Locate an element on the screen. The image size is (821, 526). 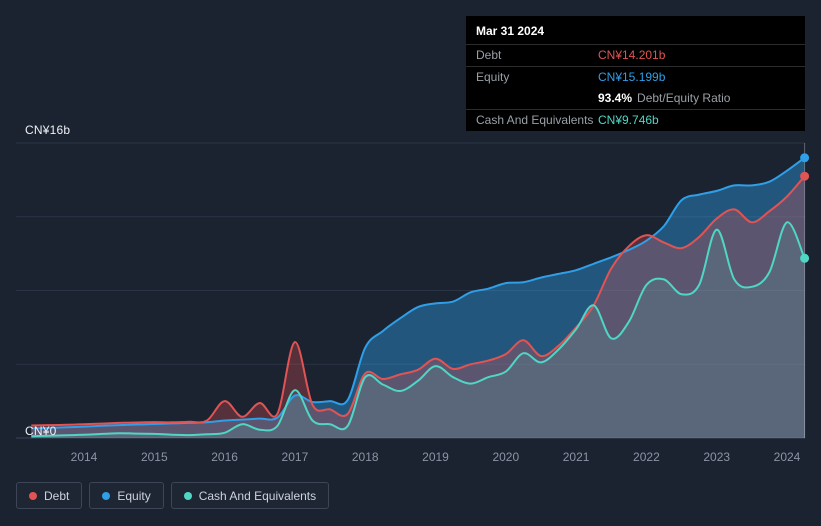
chart-legend: Debt Equity Cash And Equivalents is located at coordinates (176, 495).